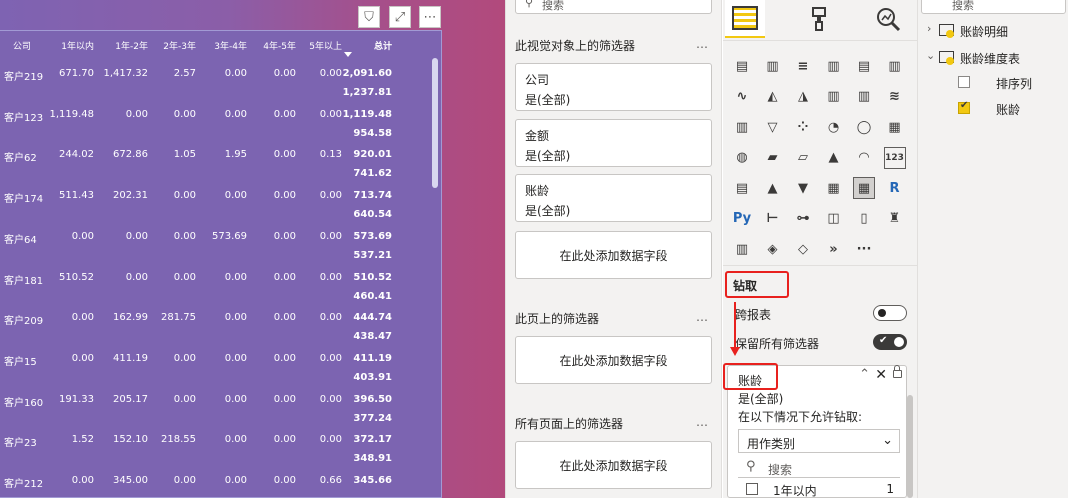 The image size is (1068, 498). What do you see at coordinates (834, 127) in the screenshot?
I see `pie-chart-icon: ◔` at bounding box center [834, 127].